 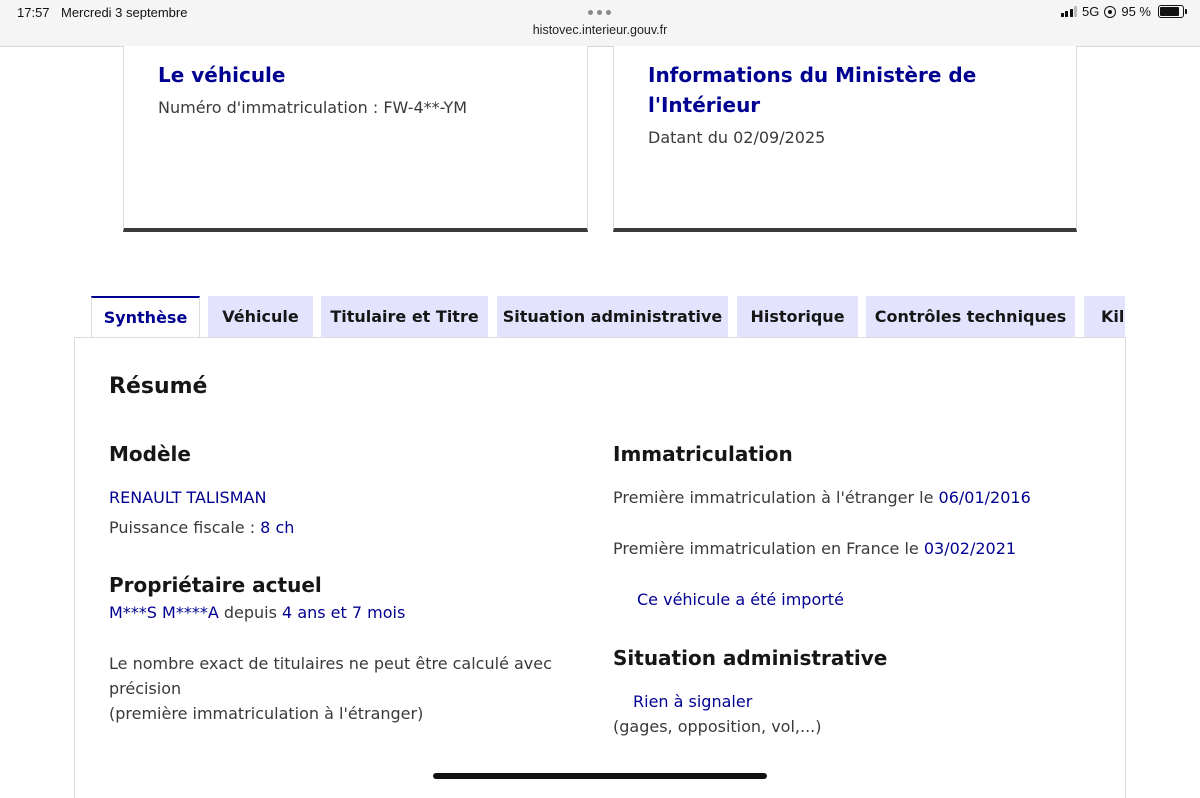 What do you see at coordinates (404, 317) in the screenshot?
I see `tab-titulaire-titre: Titulaire et Titre` at bounding box center [404, 317].